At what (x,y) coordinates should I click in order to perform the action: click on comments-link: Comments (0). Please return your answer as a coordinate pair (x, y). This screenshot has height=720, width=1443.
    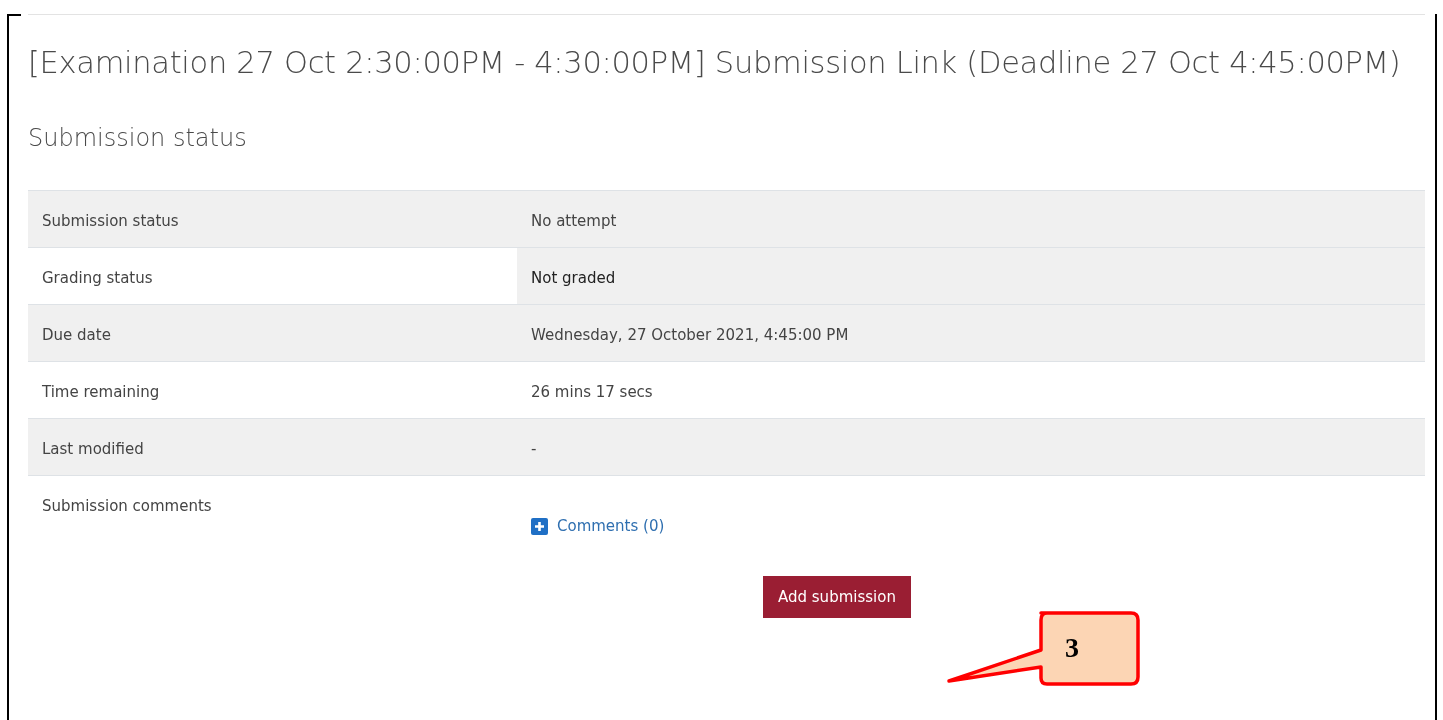
    Looking at the image, I should click on (598, 526).